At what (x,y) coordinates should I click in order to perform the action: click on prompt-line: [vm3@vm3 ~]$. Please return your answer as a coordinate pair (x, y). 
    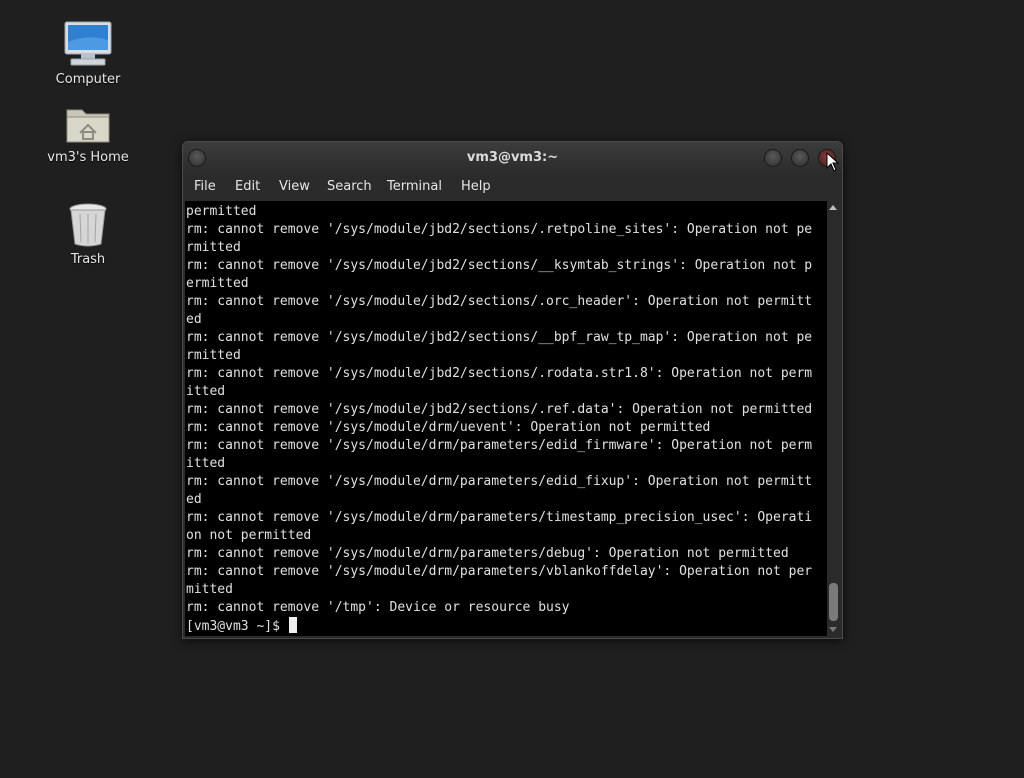
    Looking at the image, I should click on (506, 626).